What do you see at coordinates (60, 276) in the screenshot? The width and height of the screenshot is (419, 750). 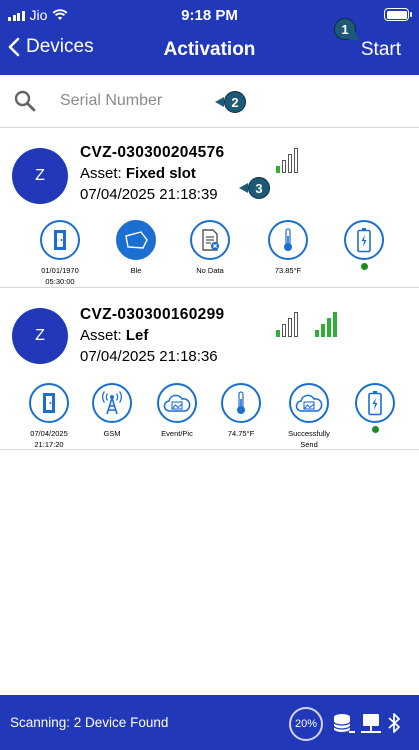 I see `door-sensor-label: 01/01/1970 05:30:00` at bounding box center [60, 276].